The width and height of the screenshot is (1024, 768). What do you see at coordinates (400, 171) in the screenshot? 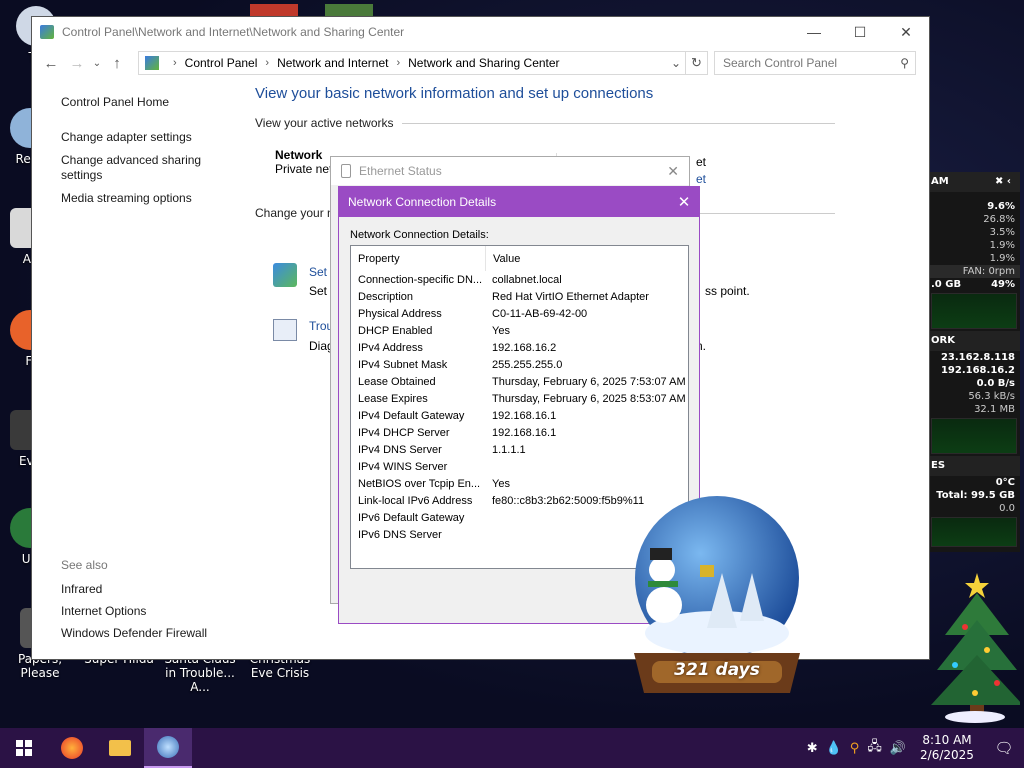
I see `ethernet-status-title: Ethernet Status` at bounding box center [400, 171].